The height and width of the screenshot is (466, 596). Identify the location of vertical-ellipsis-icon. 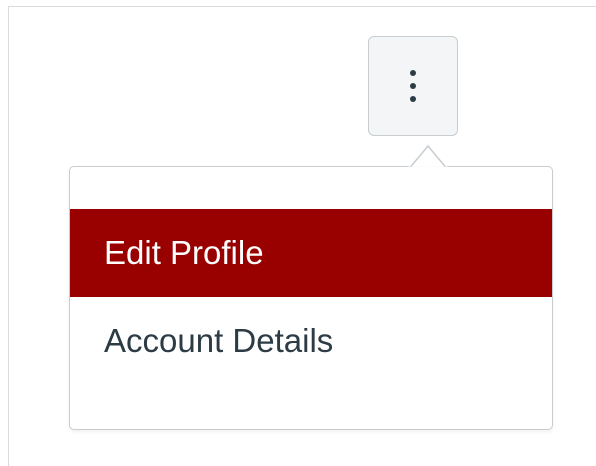
(413, 86).